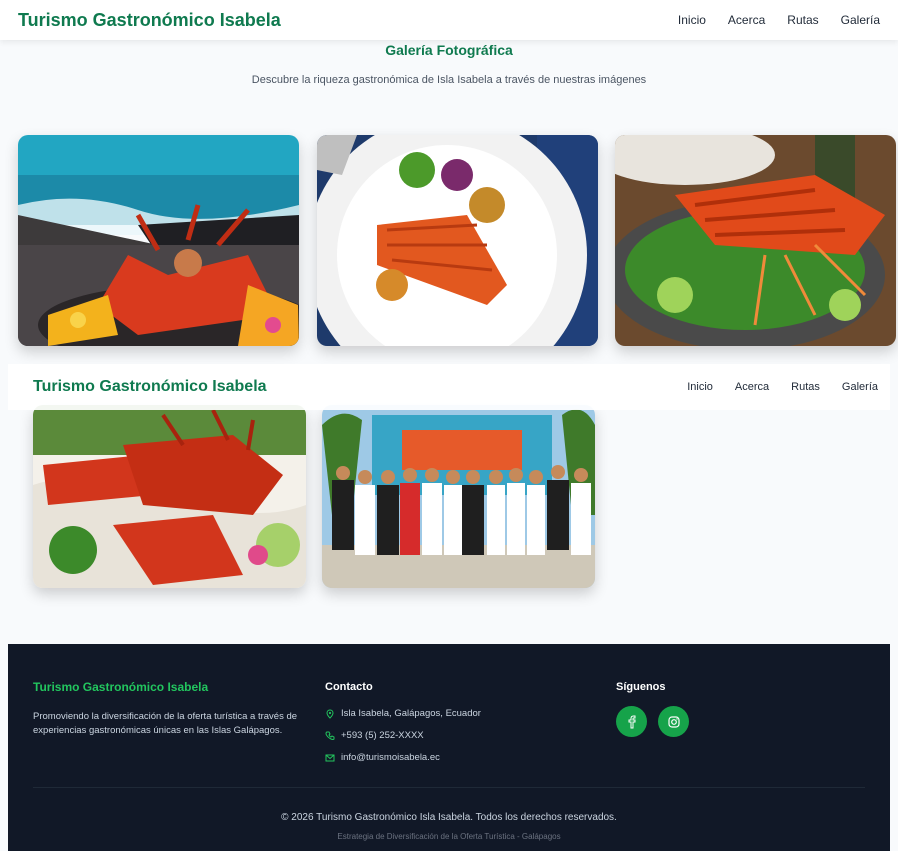 This screenshot has height=851, width=898. Describe the element at coordinates (641, 687) in the screenshot. I see `social-heading: Síguenos` at that location.